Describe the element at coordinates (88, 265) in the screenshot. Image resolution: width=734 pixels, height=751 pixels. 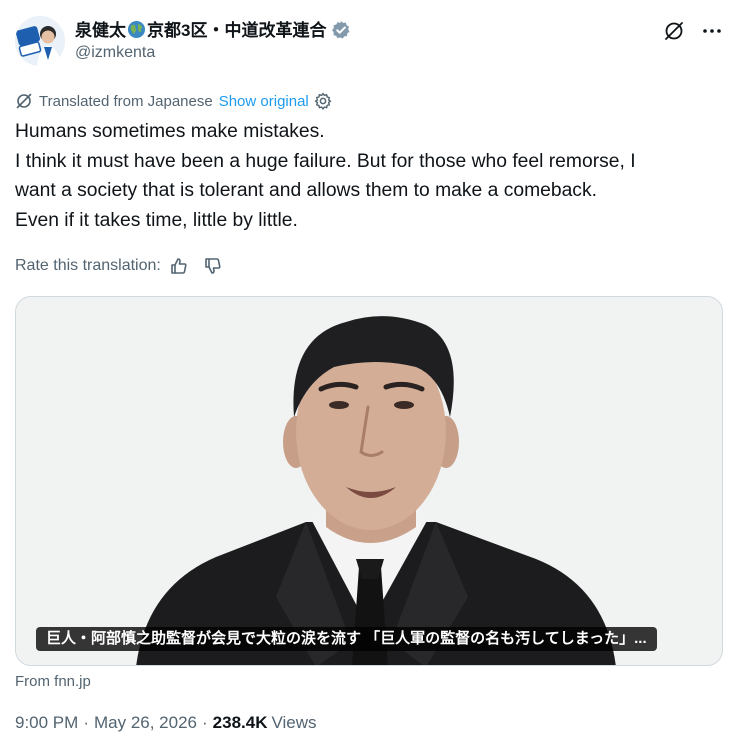
I see `rate-translation-label: Rate this translation:` at that location.